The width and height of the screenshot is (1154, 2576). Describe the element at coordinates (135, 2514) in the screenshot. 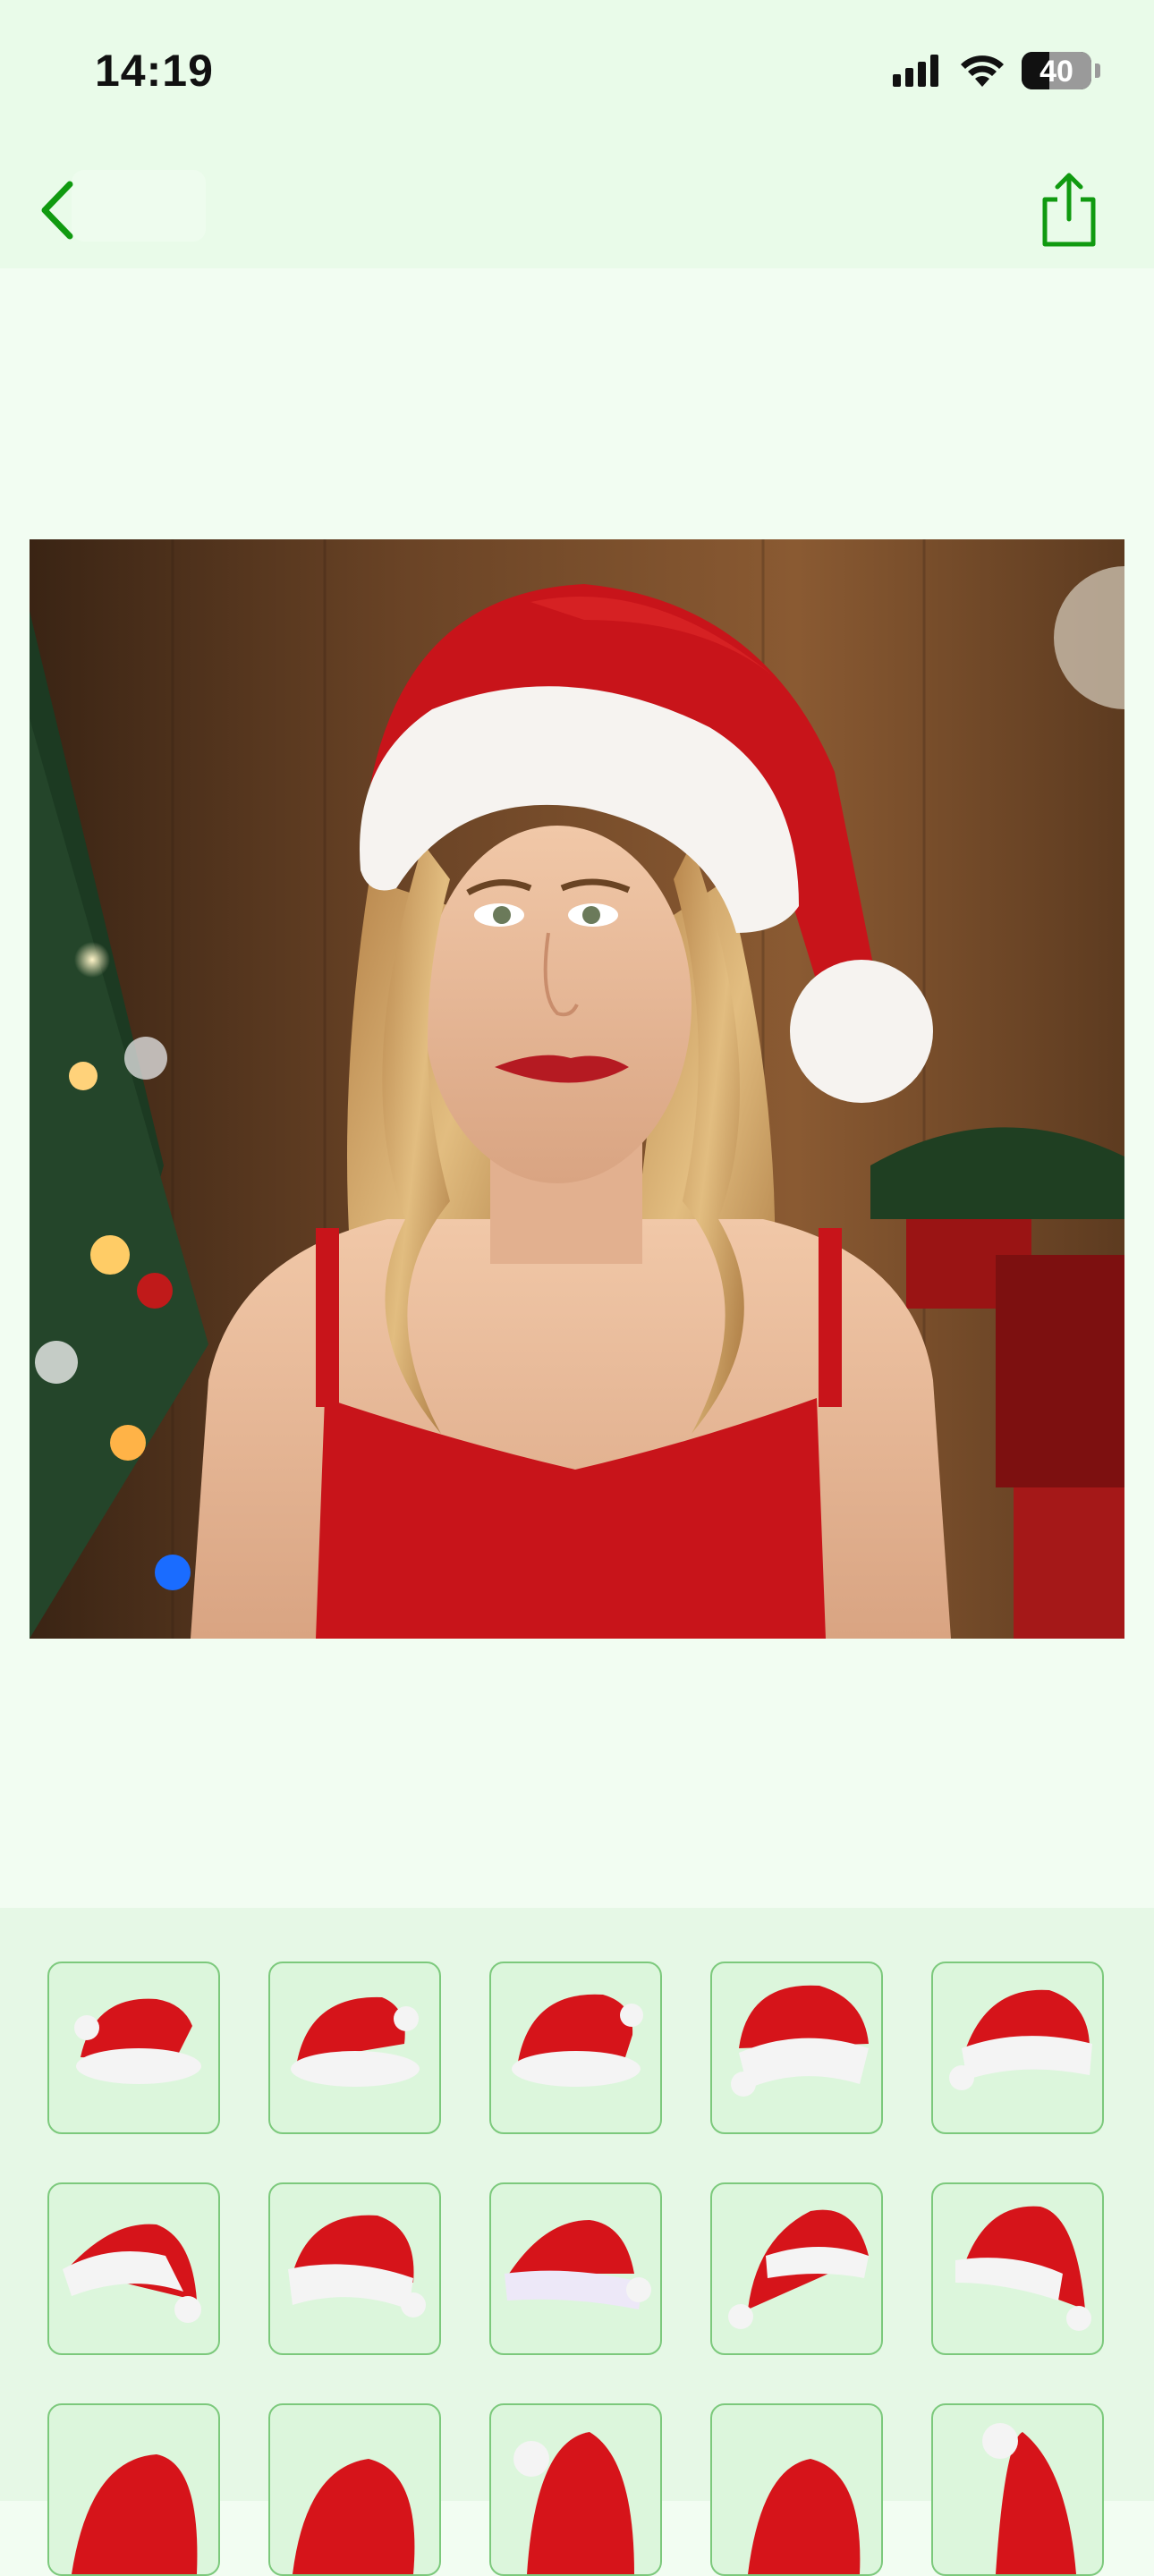

I see `santa-hat-11-icon` at that location.